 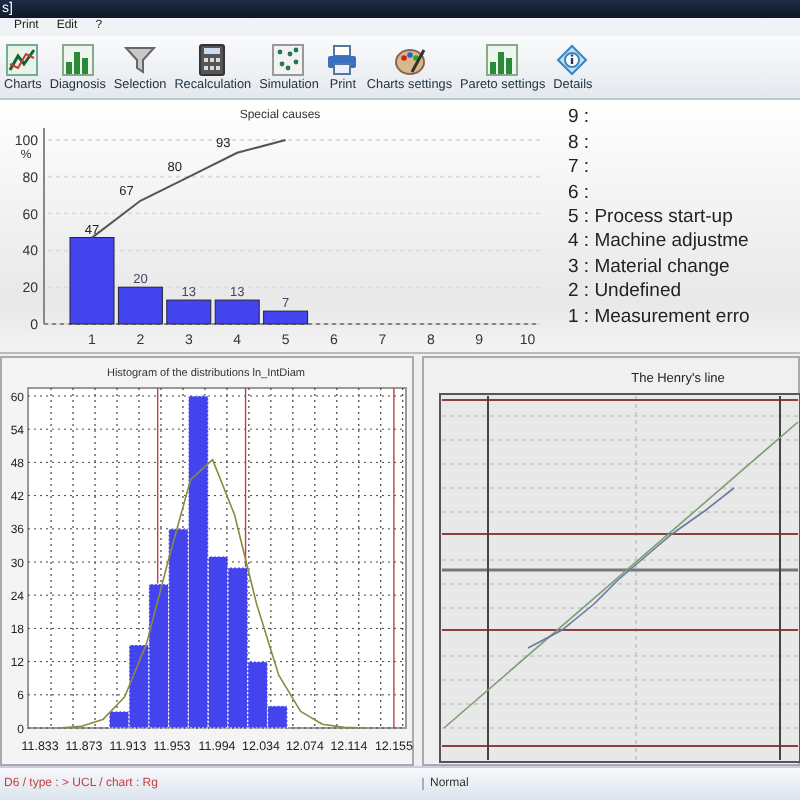 What do you see at coordinates (22, 59) in the screenshot?
I see `chart-line-icon` at bounding box center [22, 59].